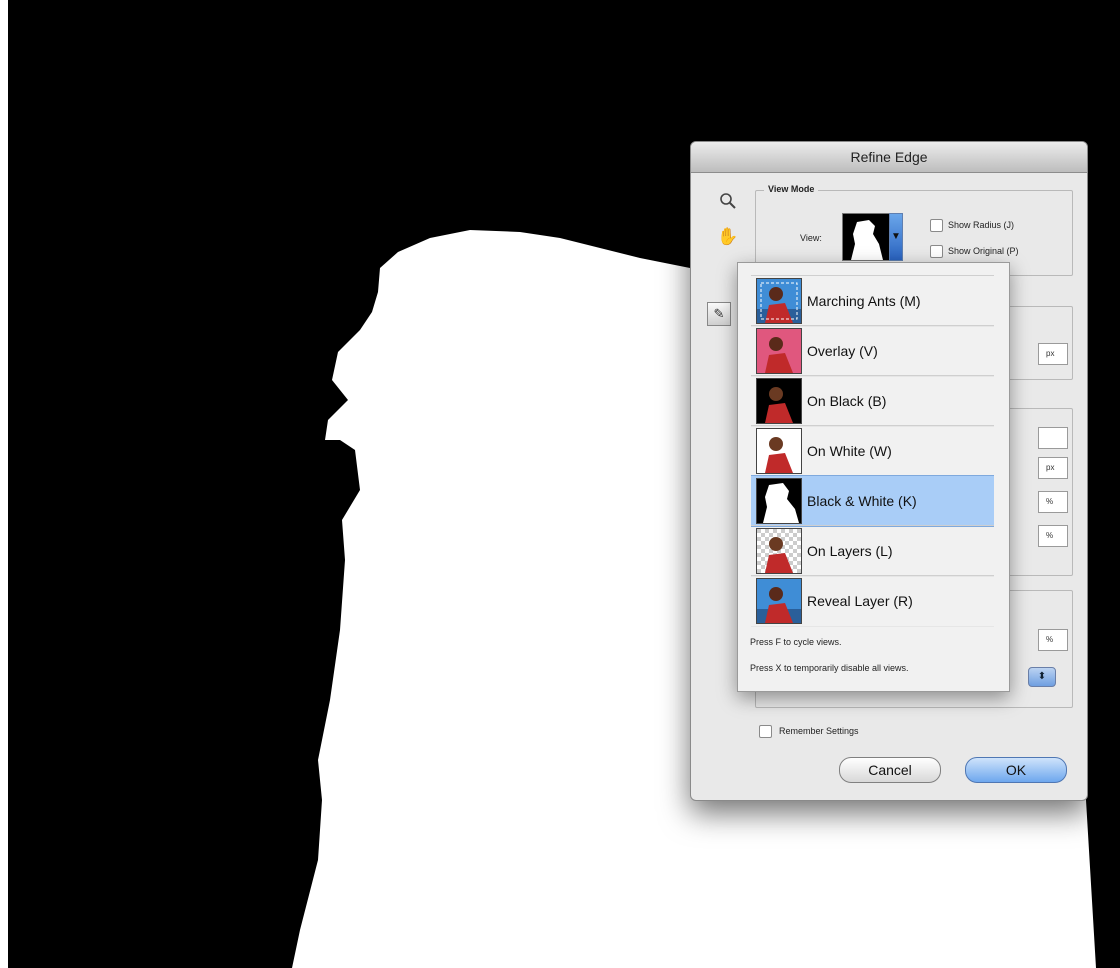 This screenshot has height=968, width=1120. I want to click on on-black-thumb-icon, so click(779, 401).